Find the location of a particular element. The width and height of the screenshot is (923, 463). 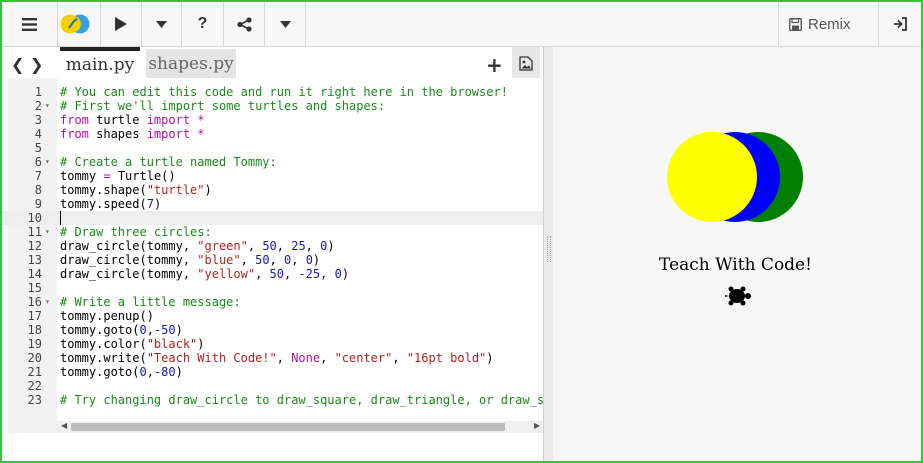

code-text: tommy.color("black") is located at coordinates (132, 344).